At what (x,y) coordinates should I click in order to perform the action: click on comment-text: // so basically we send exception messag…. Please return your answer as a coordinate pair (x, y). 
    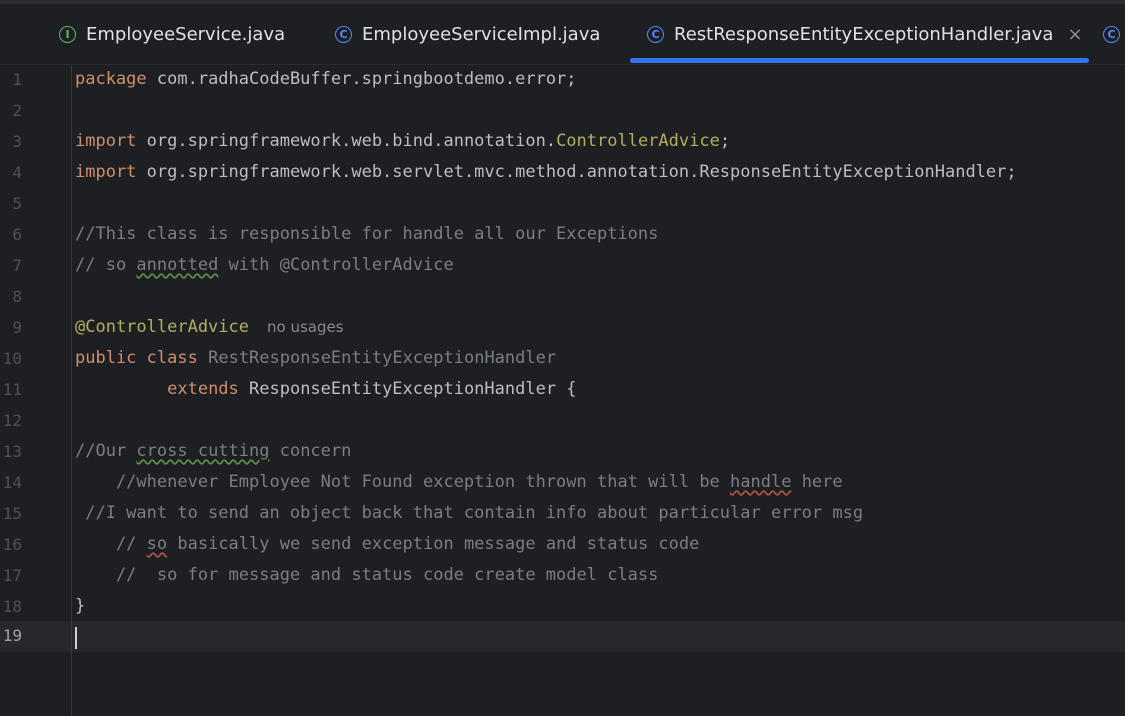
    Looking at the image, I should click on (387, 544).